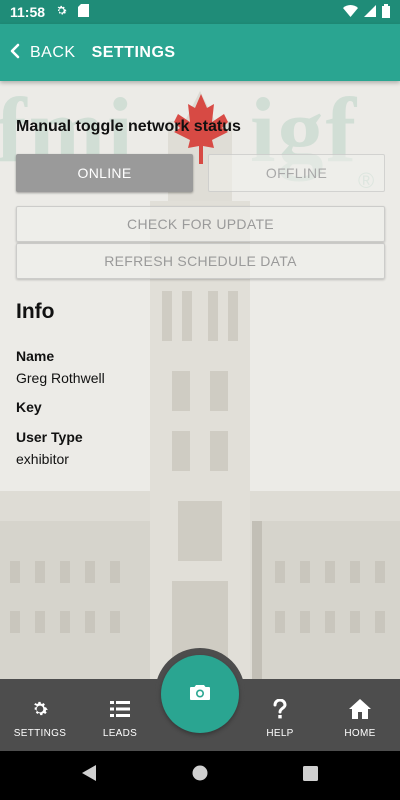  I want to click on nav-leads: LEADS, so click(120, 715).